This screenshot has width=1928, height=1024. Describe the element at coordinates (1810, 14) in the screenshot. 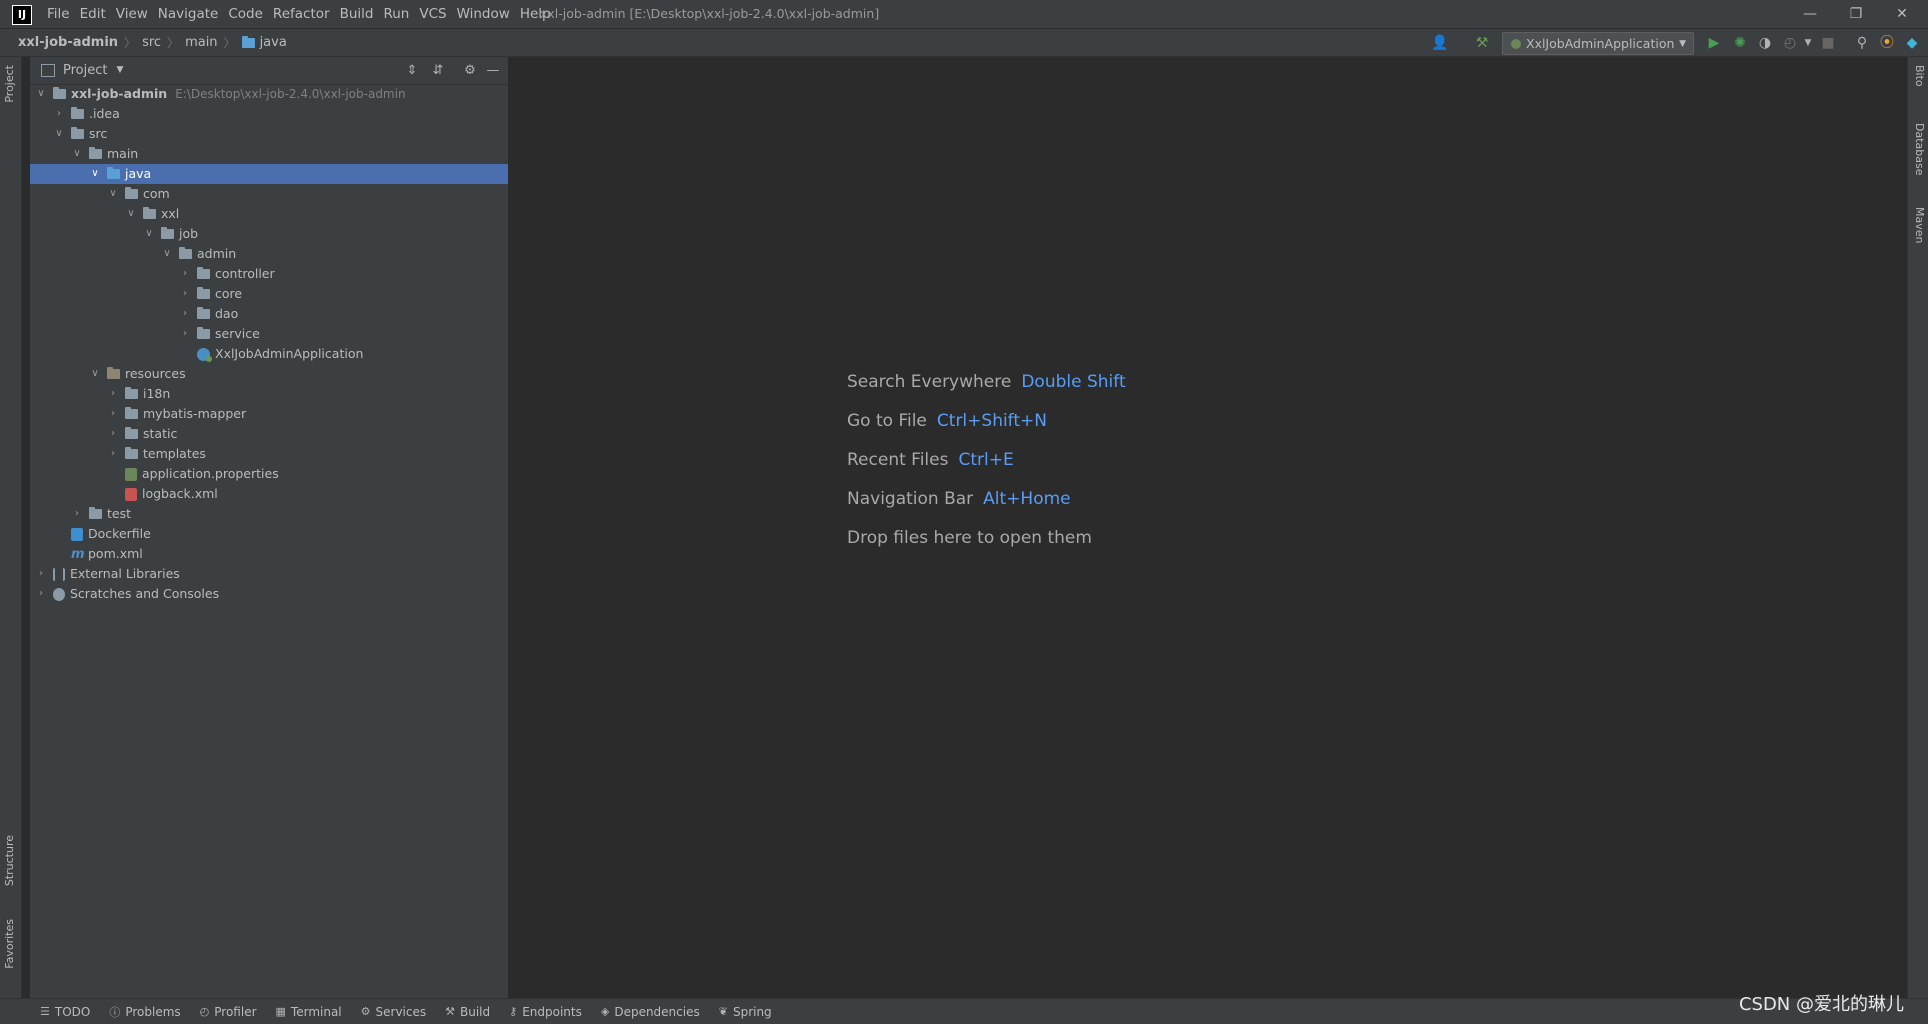

I see `minimize-button: —` at that location.